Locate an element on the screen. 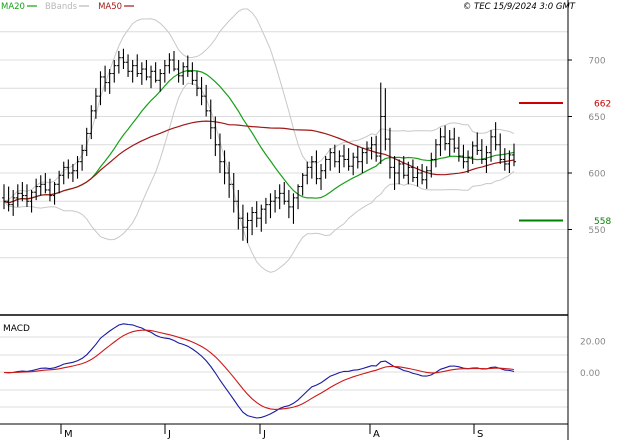  y-tick-label: 550 is located at coordinates (596, 231).